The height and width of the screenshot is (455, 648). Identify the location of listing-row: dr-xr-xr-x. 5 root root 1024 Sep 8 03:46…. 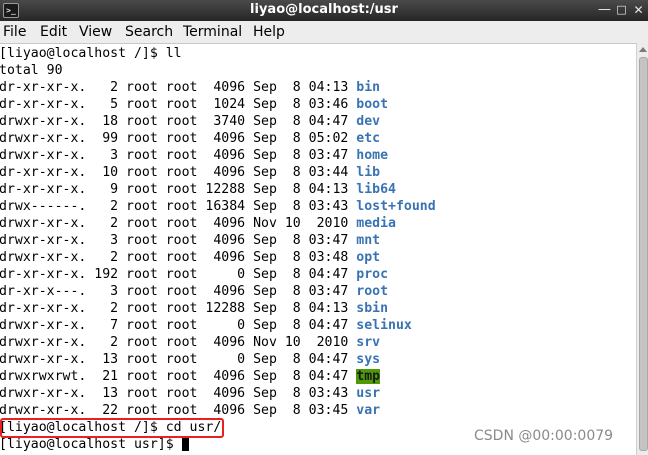
(194, 104).